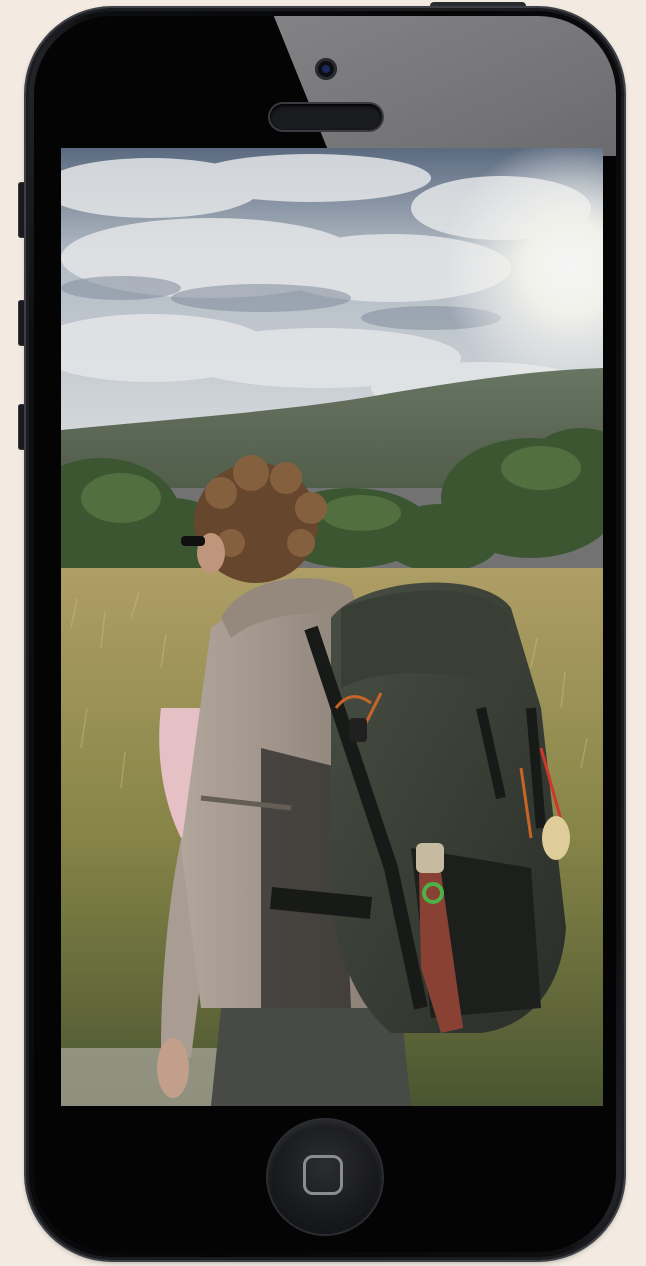  I want to click on home-button, so click(325, 1177).